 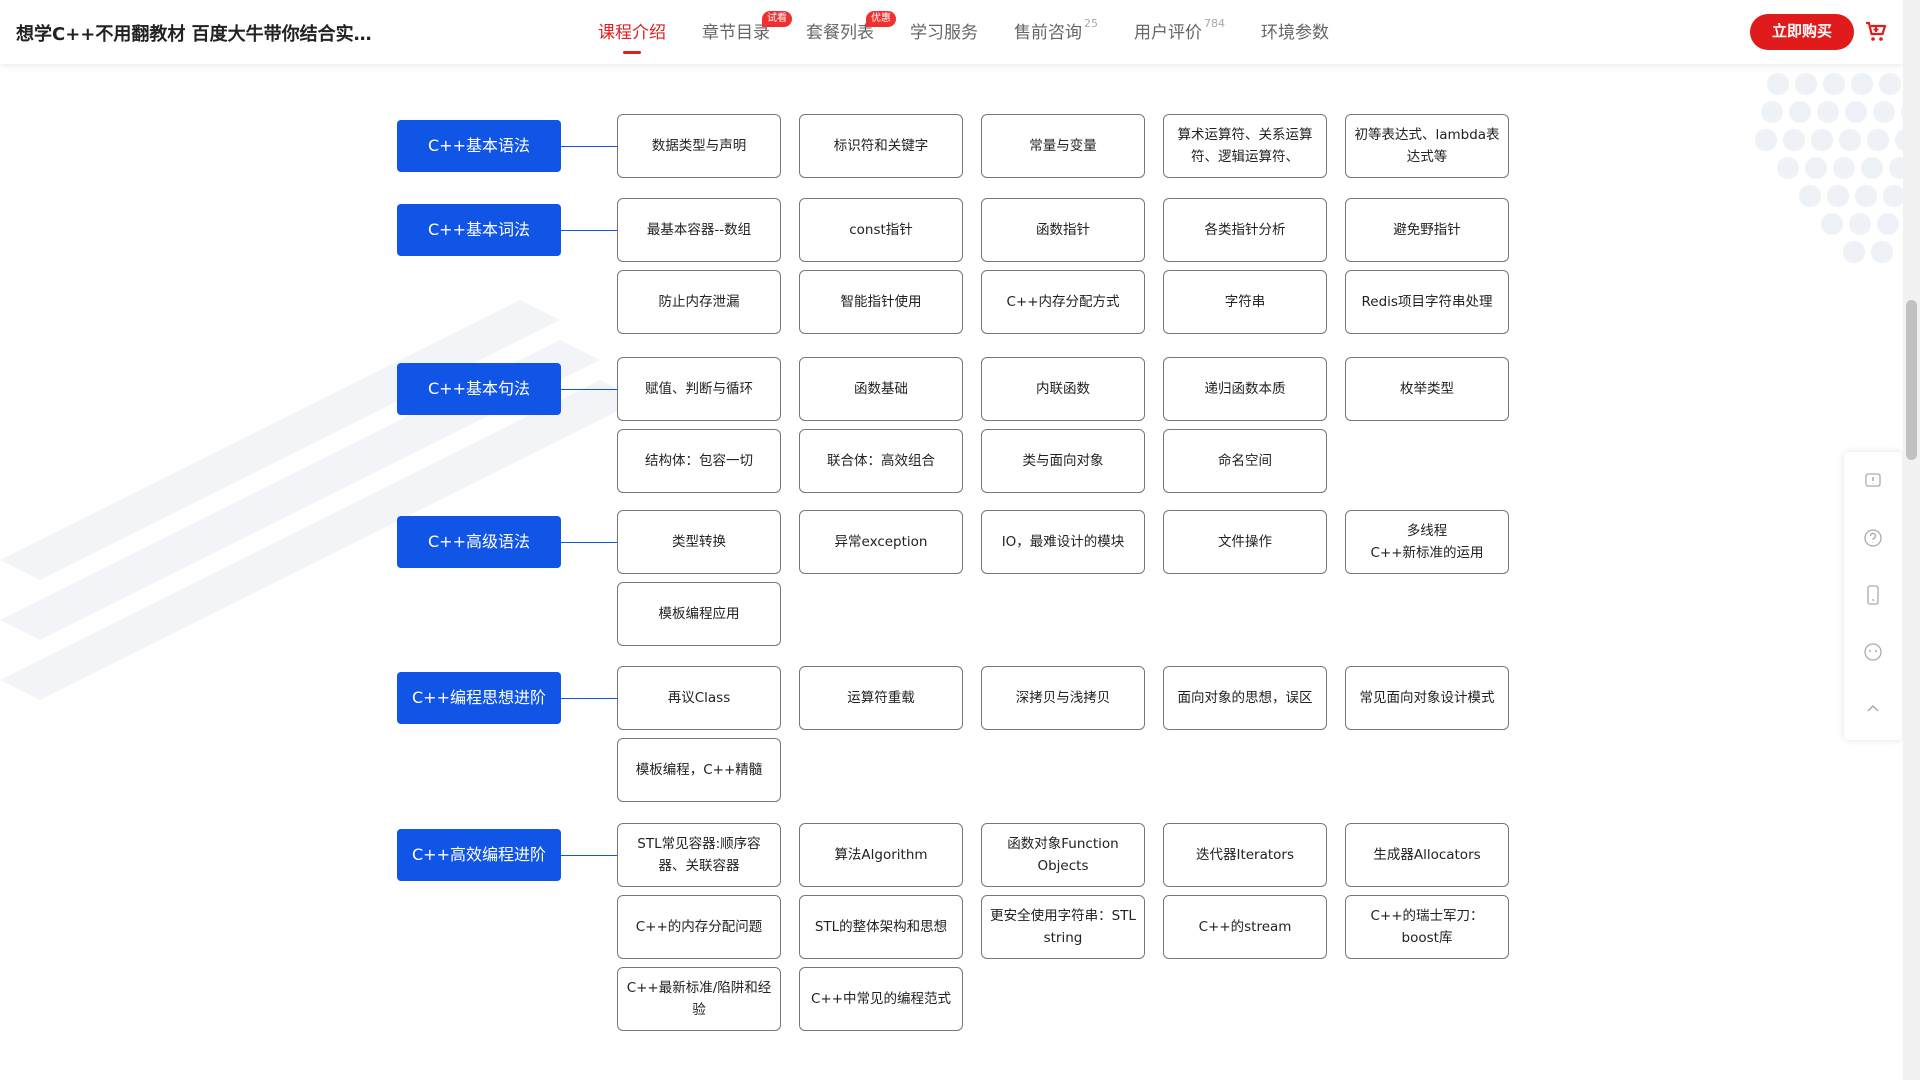 I want to click on topic-box: 文件操作, so click(x=1245, y=542).